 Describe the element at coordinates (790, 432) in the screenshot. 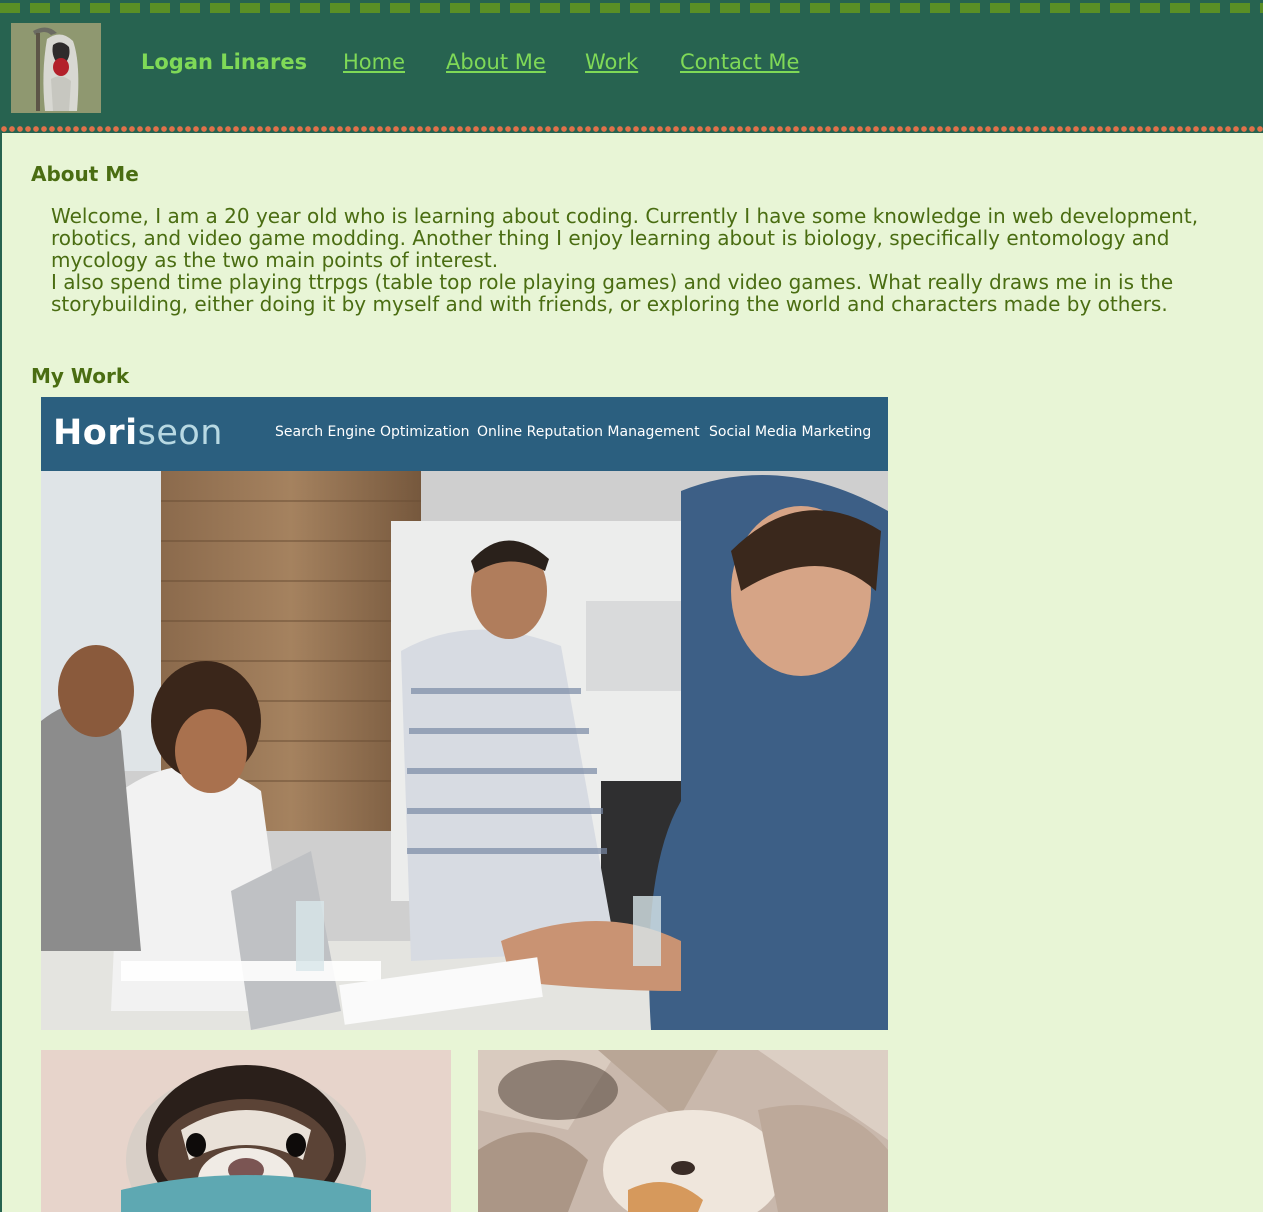

I see `horiseon-nav-item: Social Media Marketing` at that location.